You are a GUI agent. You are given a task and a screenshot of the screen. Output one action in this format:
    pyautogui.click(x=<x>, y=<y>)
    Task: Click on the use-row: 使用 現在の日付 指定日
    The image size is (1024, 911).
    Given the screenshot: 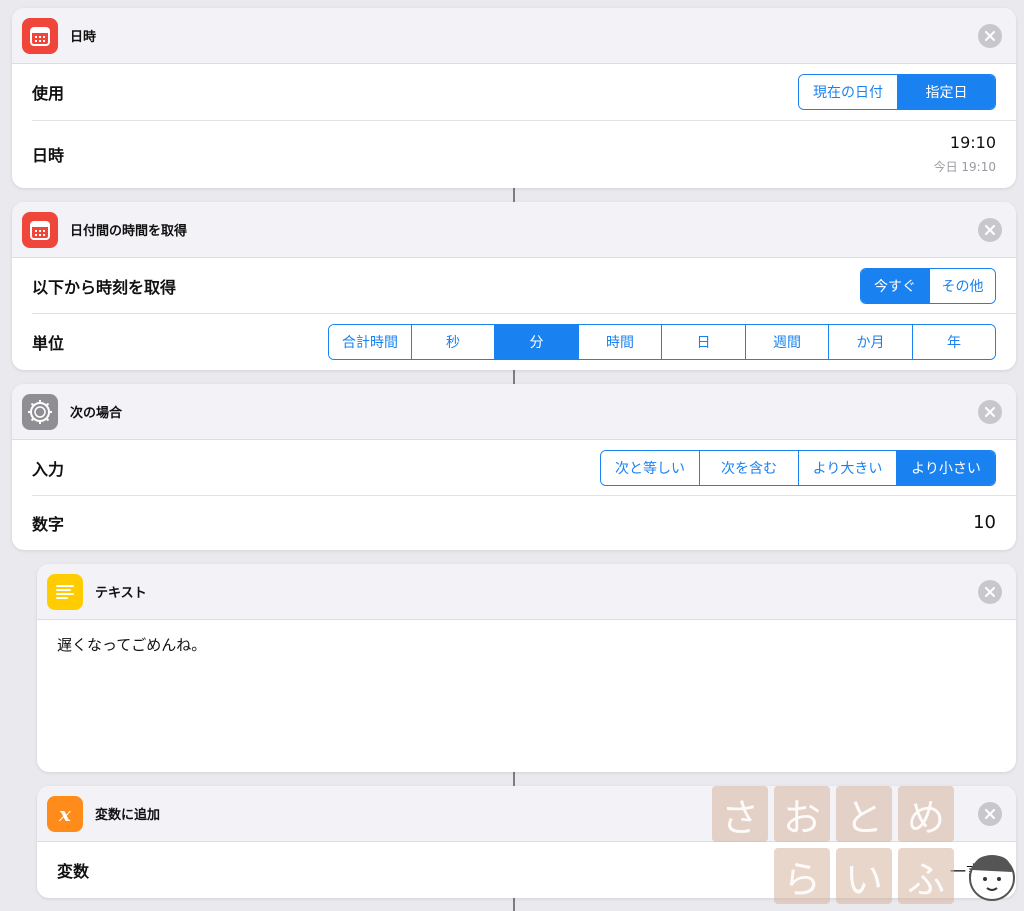 What is the action you would take?
    pyautogui.click(x=514, y=92)
    